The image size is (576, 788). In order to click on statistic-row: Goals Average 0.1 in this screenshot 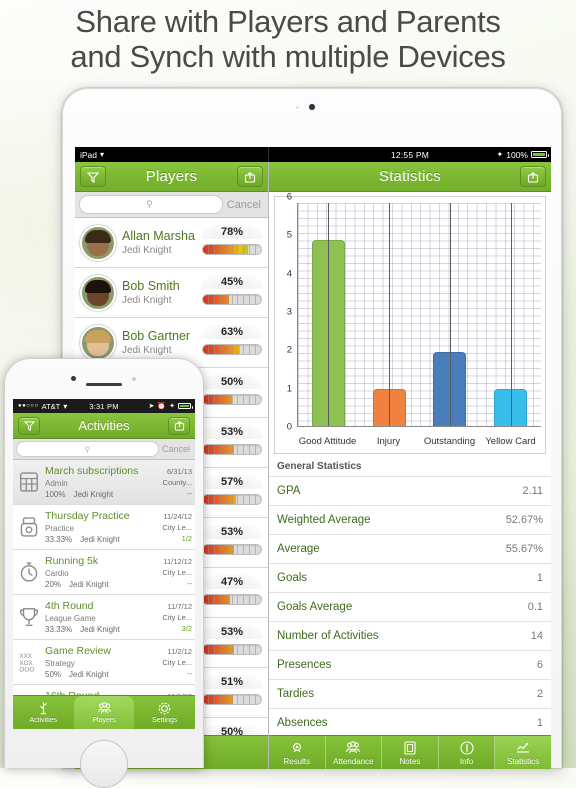, I will do `click(410, 606)`.